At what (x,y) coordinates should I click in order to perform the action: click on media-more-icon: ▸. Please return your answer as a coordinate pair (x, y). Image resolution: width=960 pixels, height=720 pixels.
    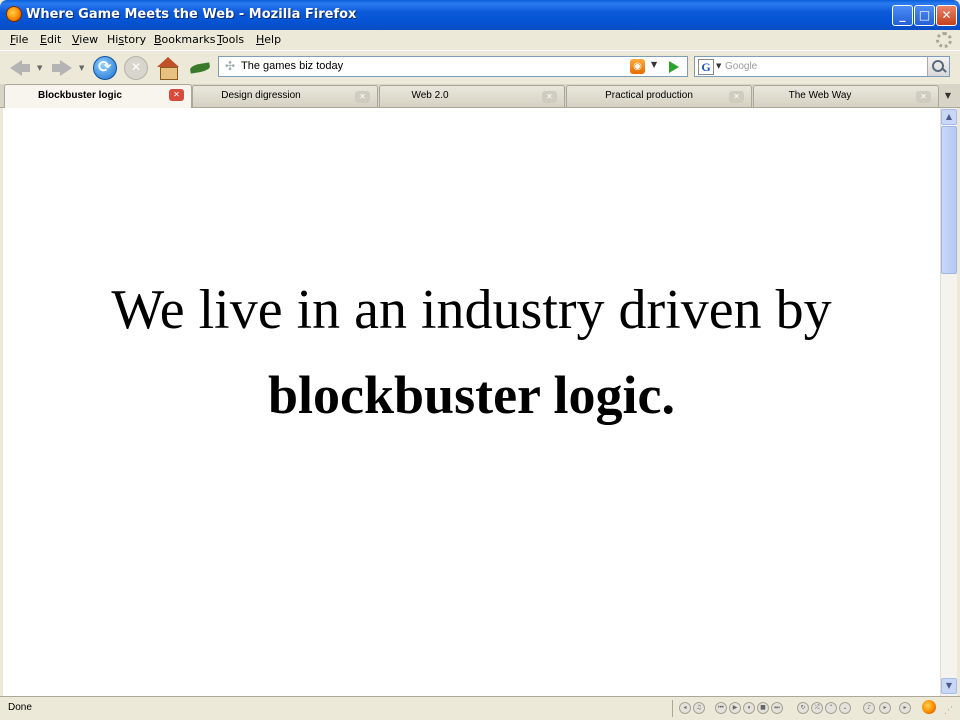
    Looking at the image, I should click on (905, 708).